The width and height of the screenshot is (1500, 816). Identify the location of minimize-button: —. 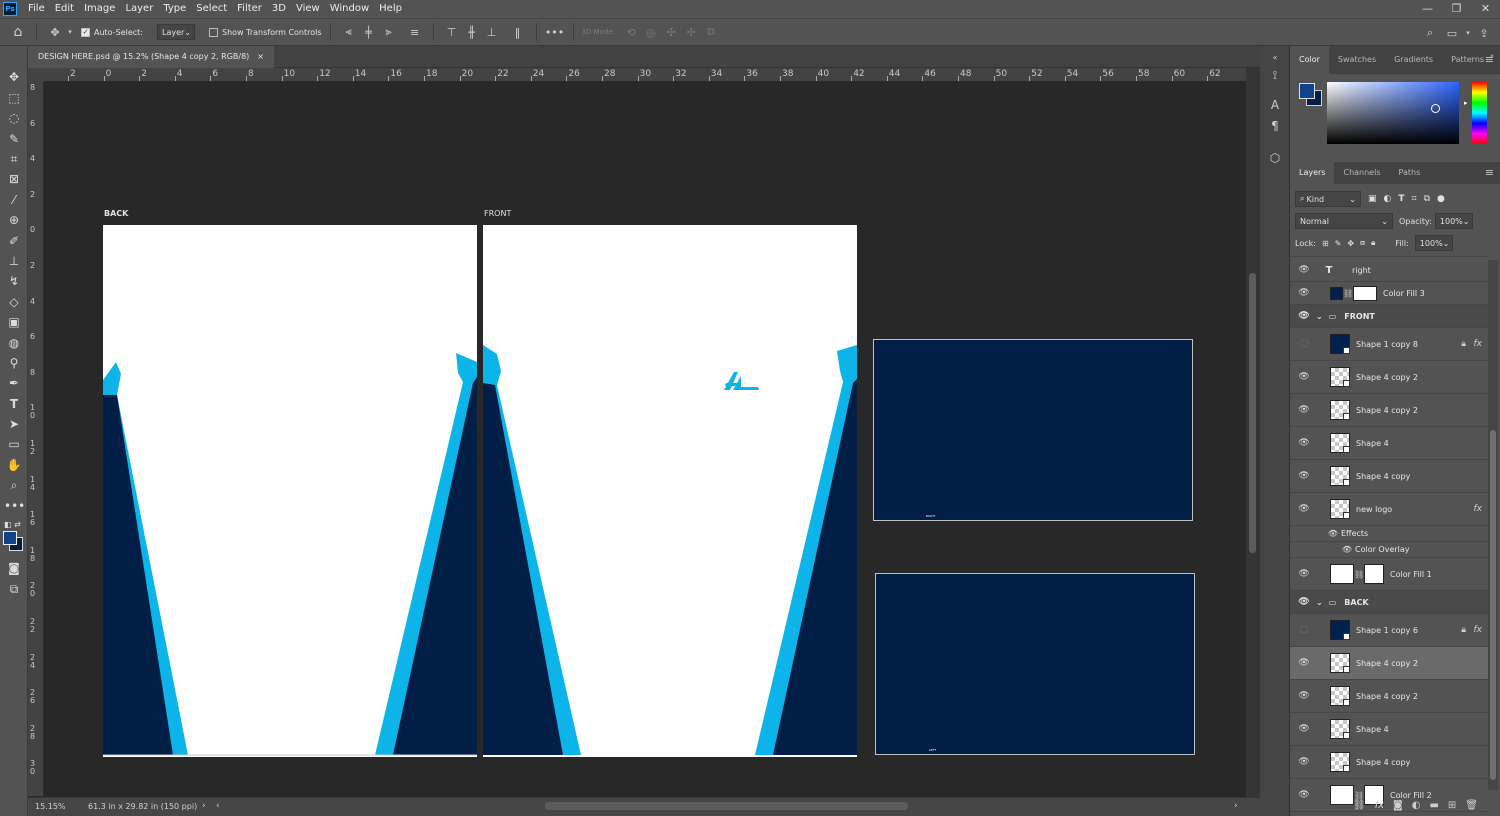
(1427, 9).